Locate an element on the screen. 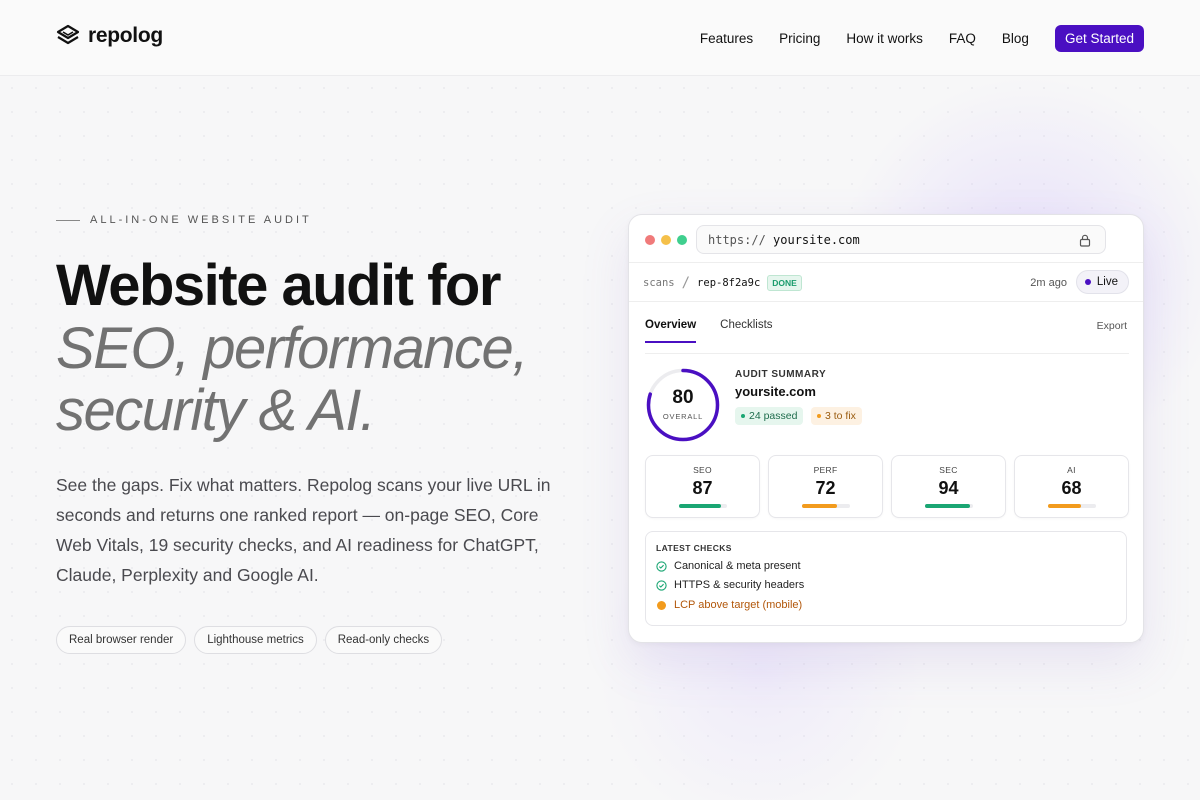  category-scores: SEO 87 PERF 72 SEC 94 AI 68 is located at coordinates (887, 486).